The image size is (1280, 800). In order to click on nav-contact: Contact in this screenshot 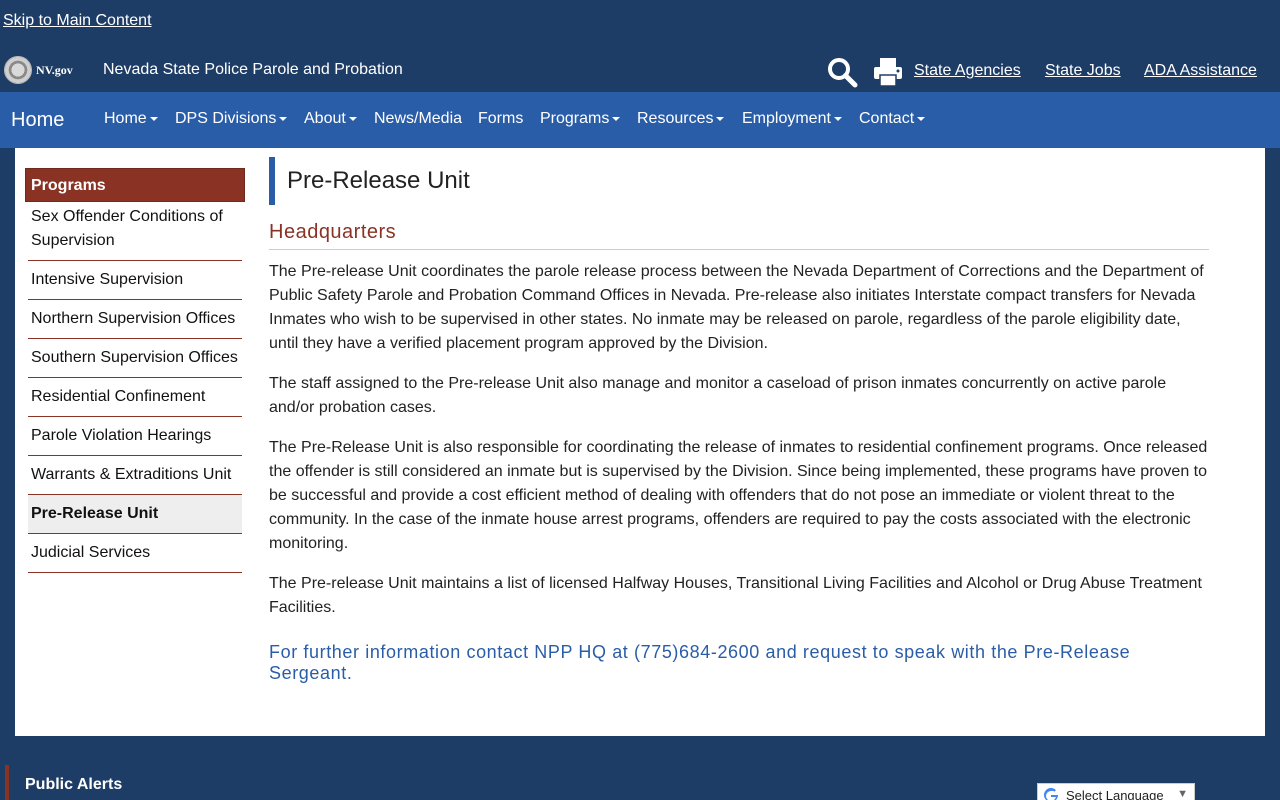, I will do `click(892, 119)`.